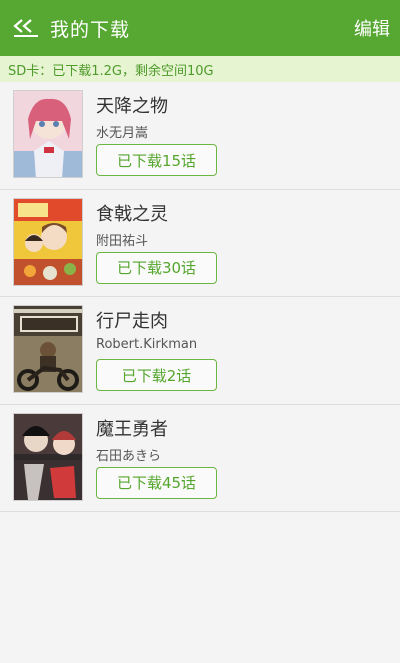 This screenshot has height=663, width=400. I want to click on comic-title: 天降之物, so click(132, 106).